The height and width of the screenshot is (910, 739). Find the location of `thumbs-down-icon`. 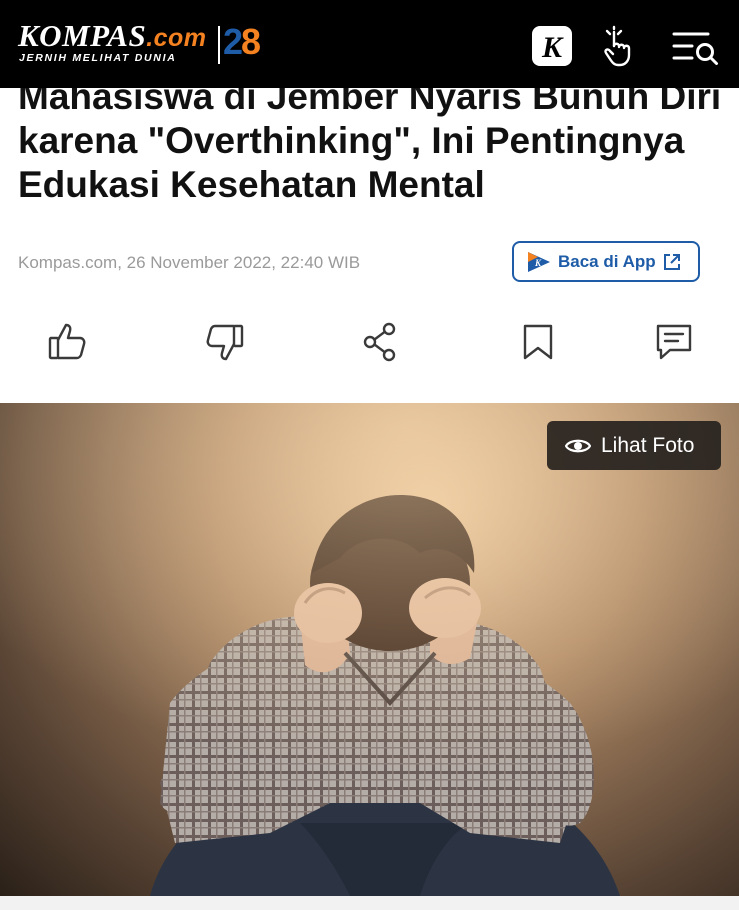

thumbs-down-icon is located at coordinates (225, 342).